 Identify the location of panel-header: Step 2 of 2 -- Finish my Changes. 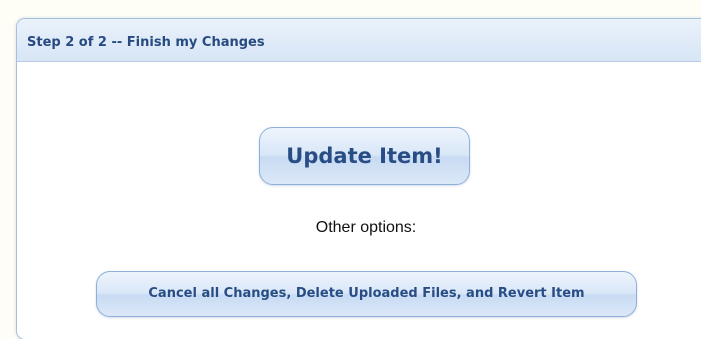
(359, 40).